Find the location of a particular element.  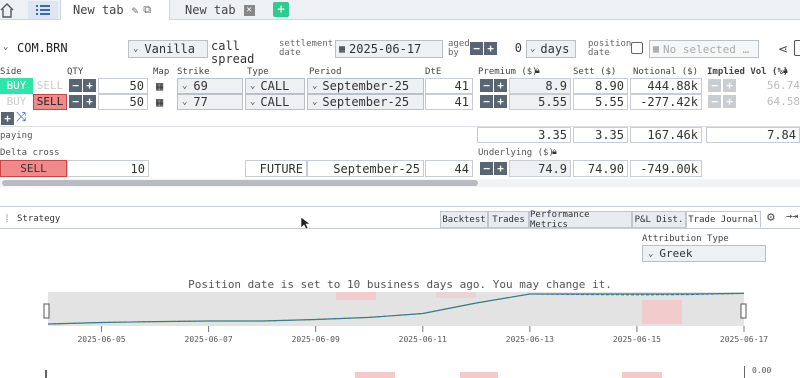

position-date-checkbox is located at coordinates (637, 48).